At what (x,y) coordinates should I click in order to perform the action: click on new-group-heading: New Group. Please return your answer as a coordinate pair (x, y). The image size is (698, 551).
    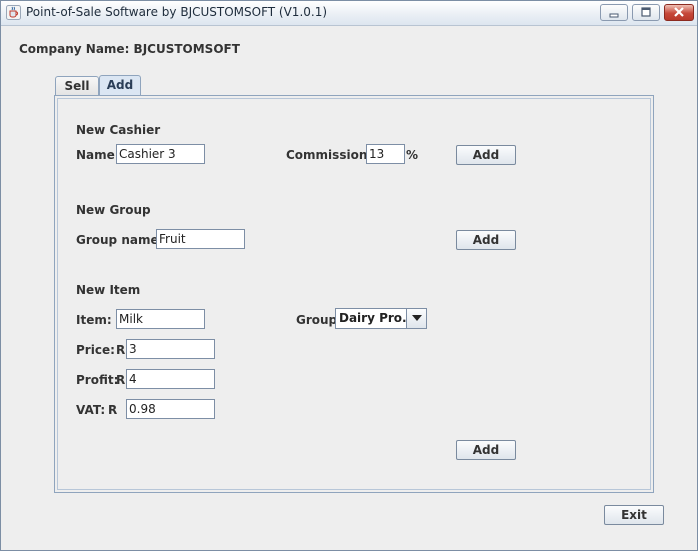
    Looking at the image, I should click on (113, 210).